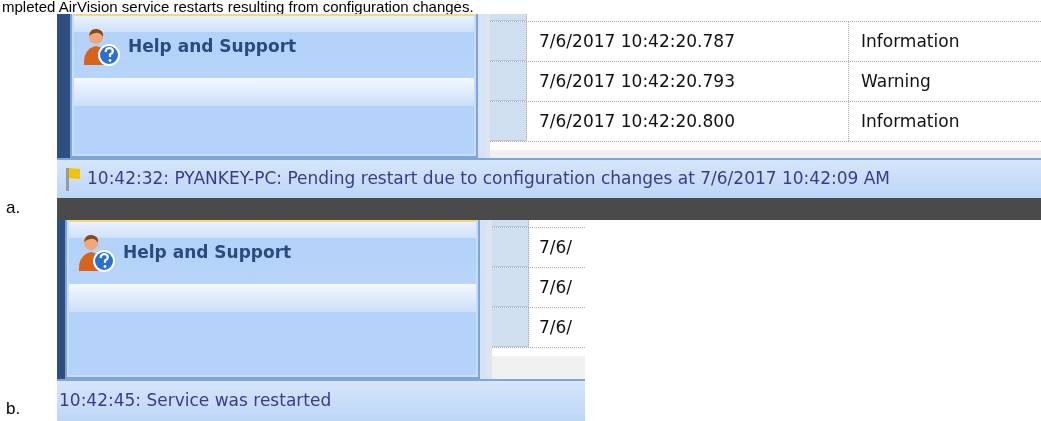  I want to click on figure-label: b., so click(13, 408).